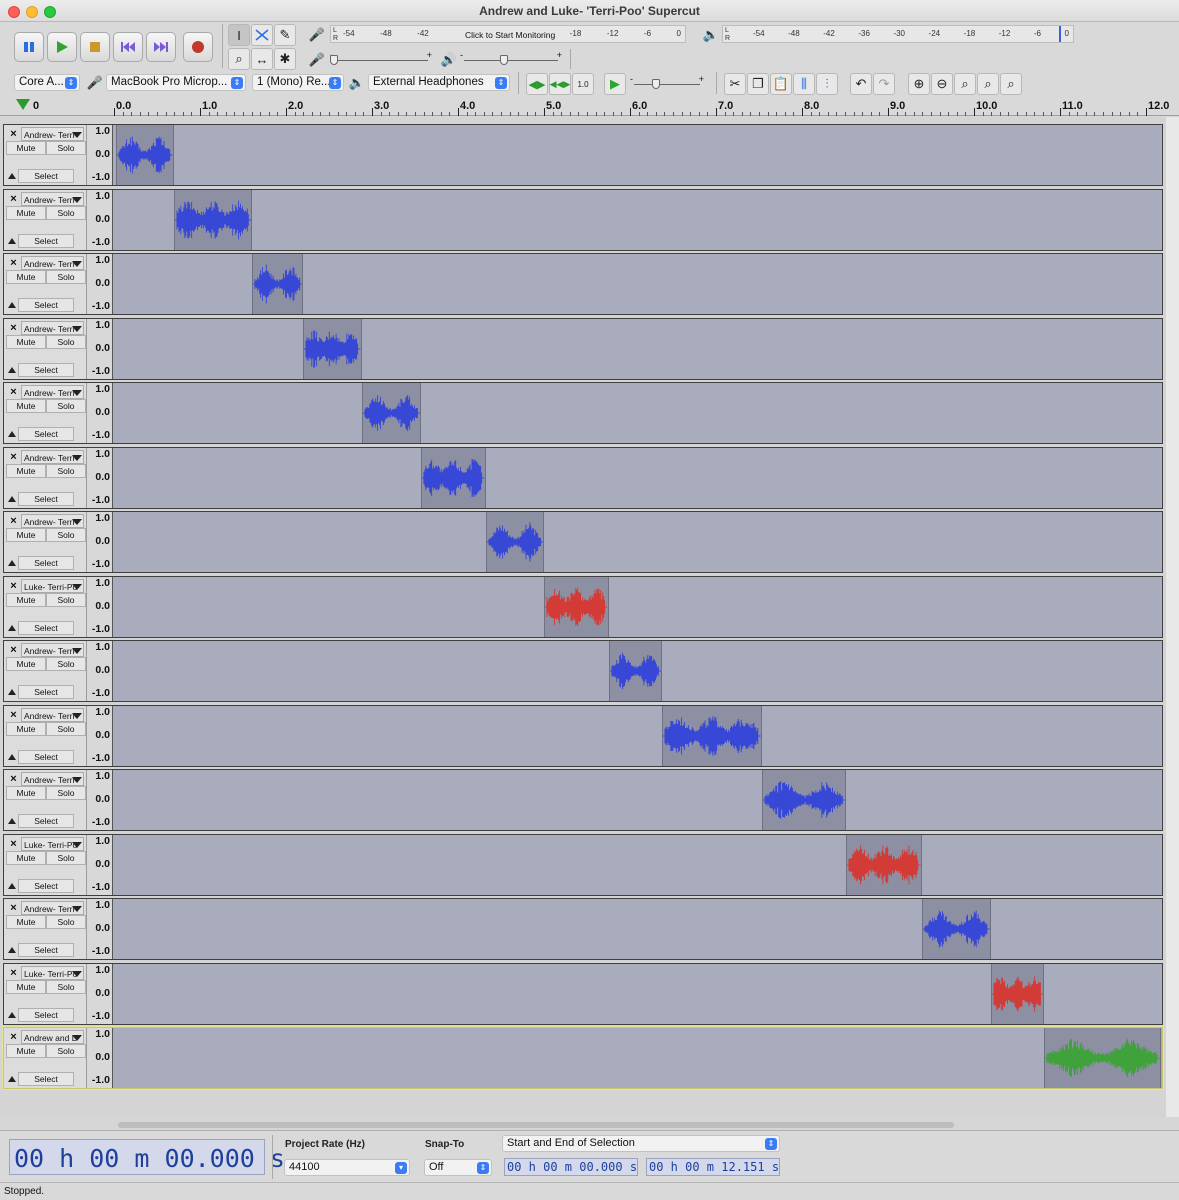 This screenshot has width=1179, height=1200. What do you see at coordinates (128, 47) in the screenshot?
I see `skip-to-start-button` at bounding box center [128, 47].